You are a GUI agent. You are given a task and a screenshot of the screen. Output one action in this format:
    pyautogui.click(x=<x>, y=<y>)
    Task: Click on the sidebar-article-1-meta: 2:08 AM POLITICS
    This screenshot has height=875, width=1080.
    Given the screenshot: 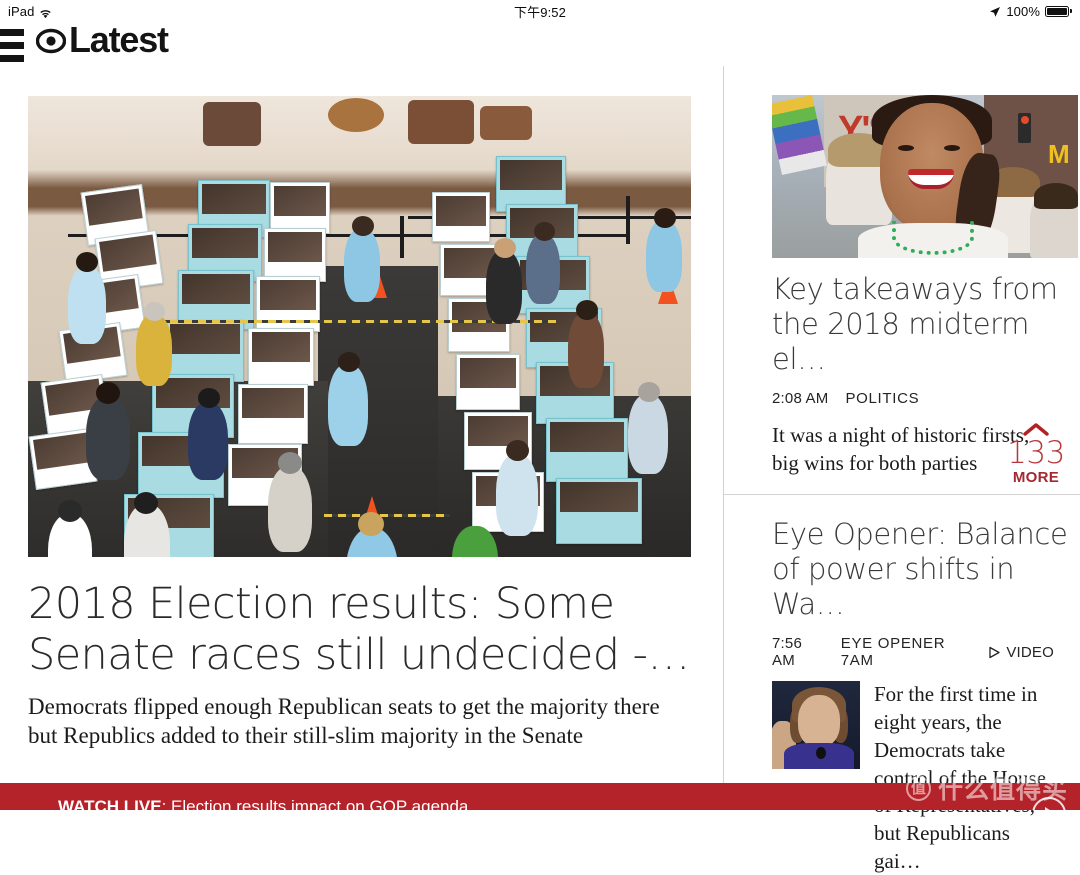 What is the action you would take?
    pyautogui.click(x=913, y=398)
    